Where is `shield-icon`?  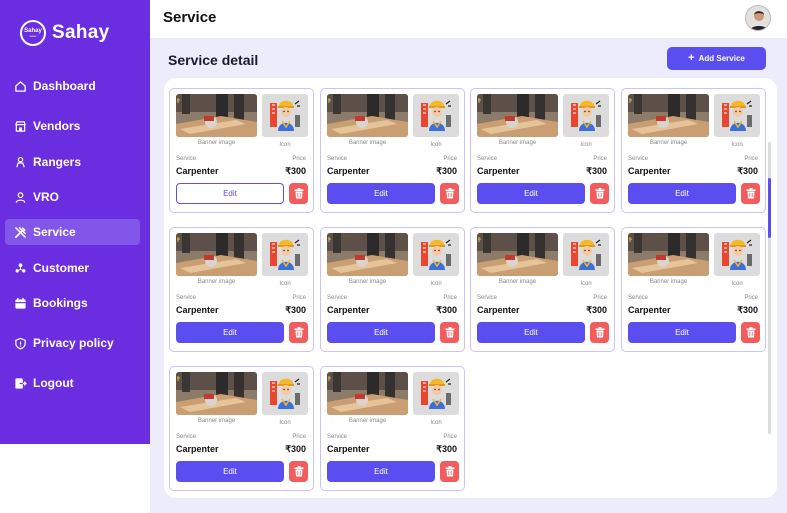 shield-icon is located at coordinates (20, 343).